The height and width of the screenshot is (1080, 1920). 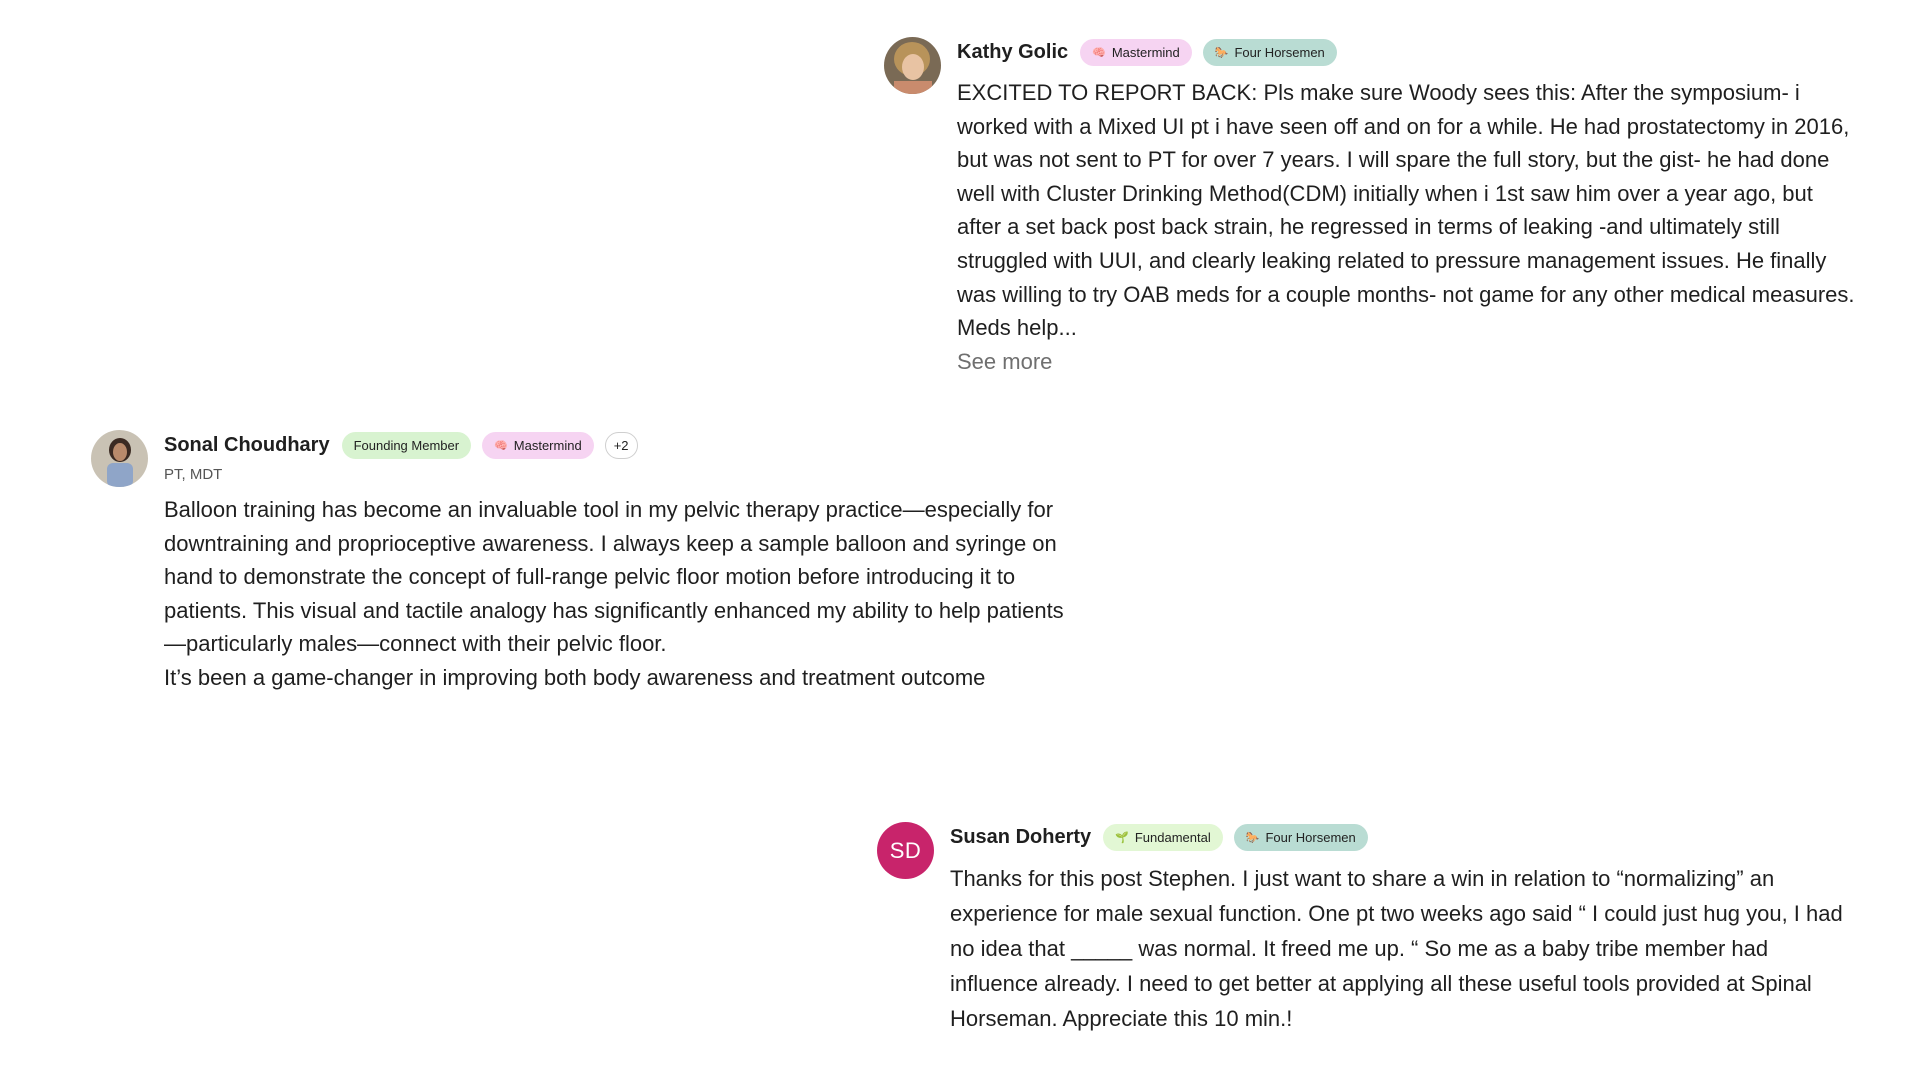 I want to click on author-name: Susan Doherty, so click(x=1020, y=837).